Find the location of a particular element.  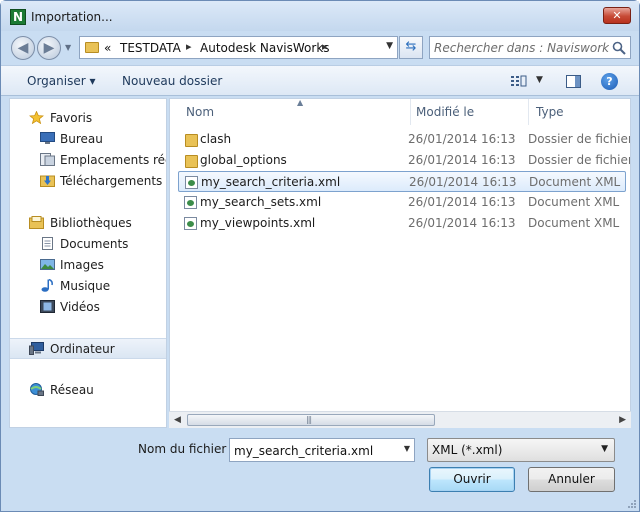

documents-icon is located at coordinates (47, 243).